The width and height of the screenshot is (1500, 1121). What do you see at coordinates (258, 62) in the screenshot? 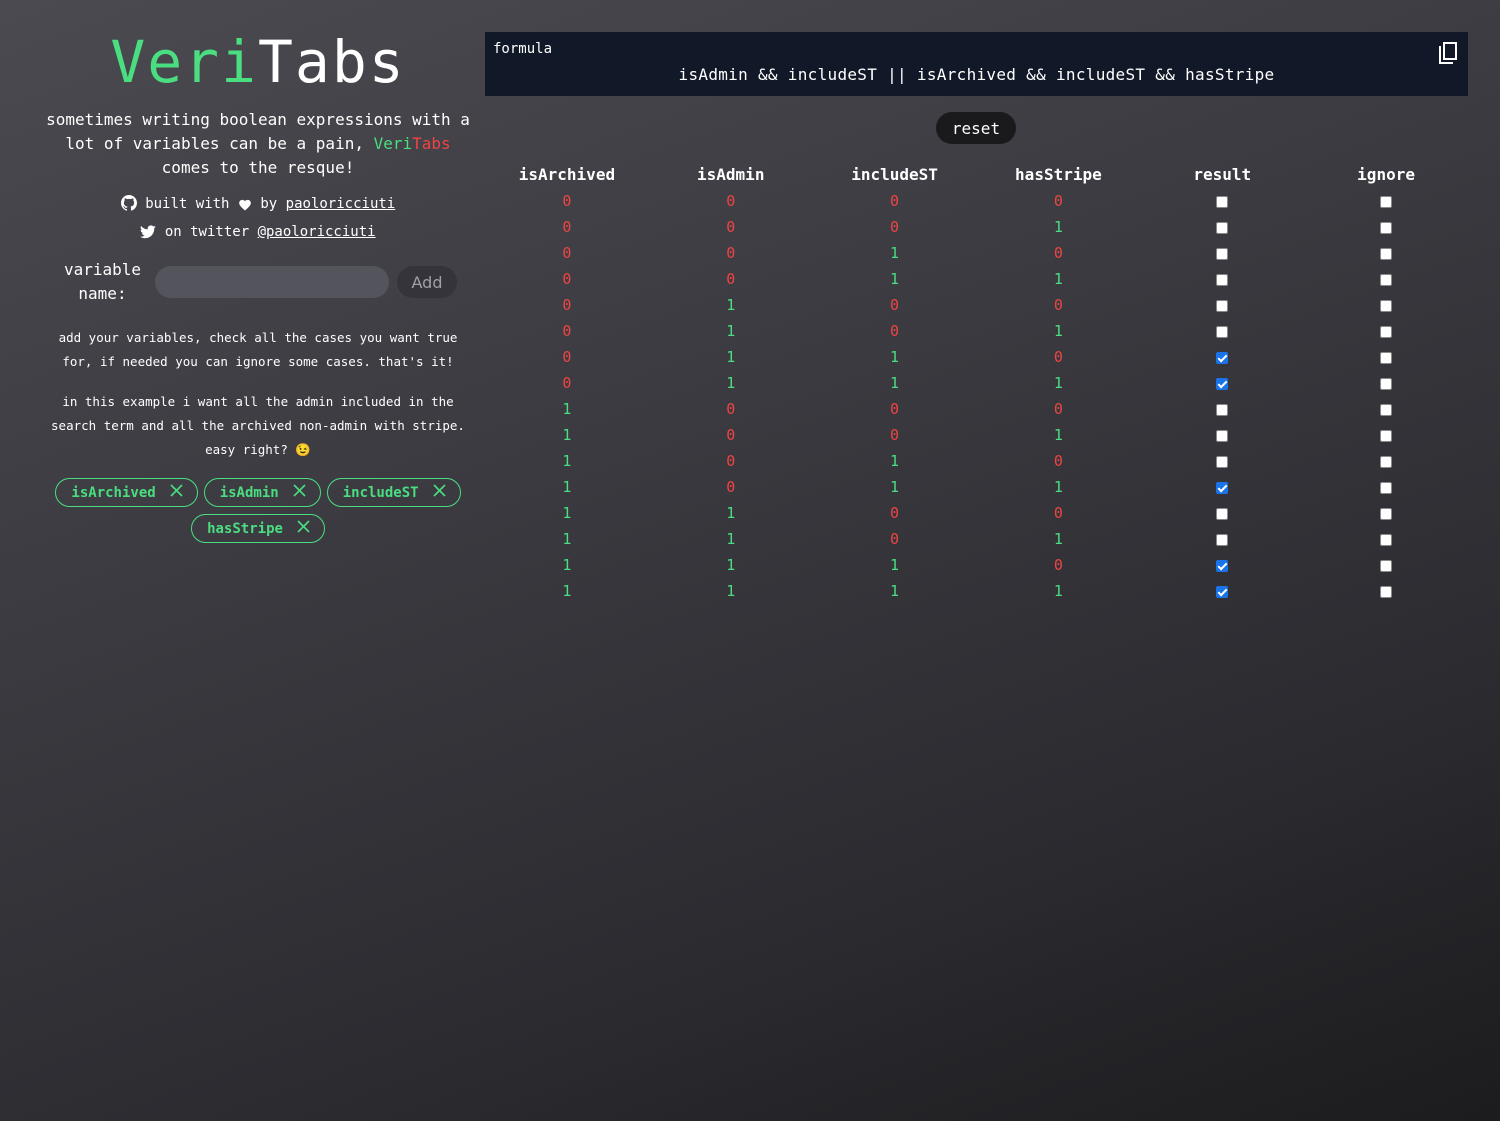
I see `app-logo: VeriTabs` at bounding box center [258, 62].